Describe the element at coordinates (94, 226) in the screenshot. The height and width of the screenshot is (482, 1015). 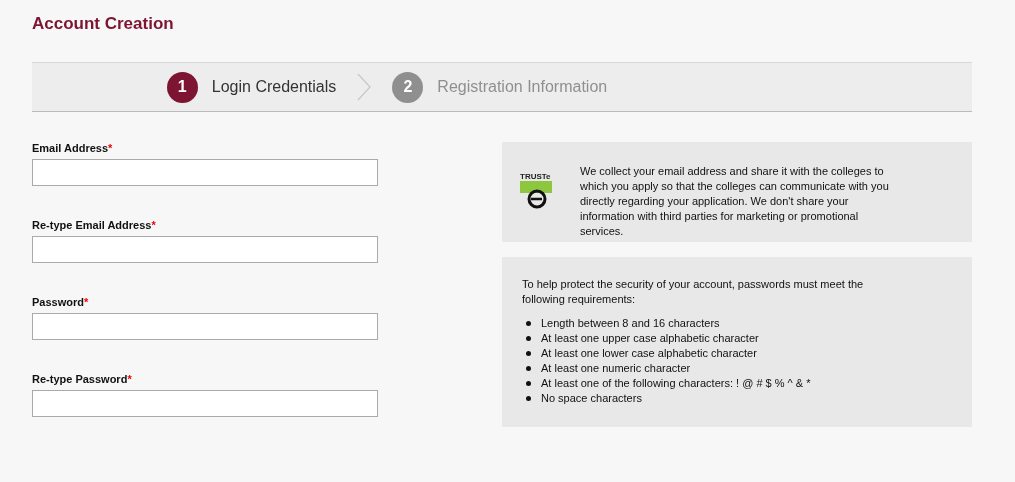
I see `field-label: Re-type Email Address*` at that location.